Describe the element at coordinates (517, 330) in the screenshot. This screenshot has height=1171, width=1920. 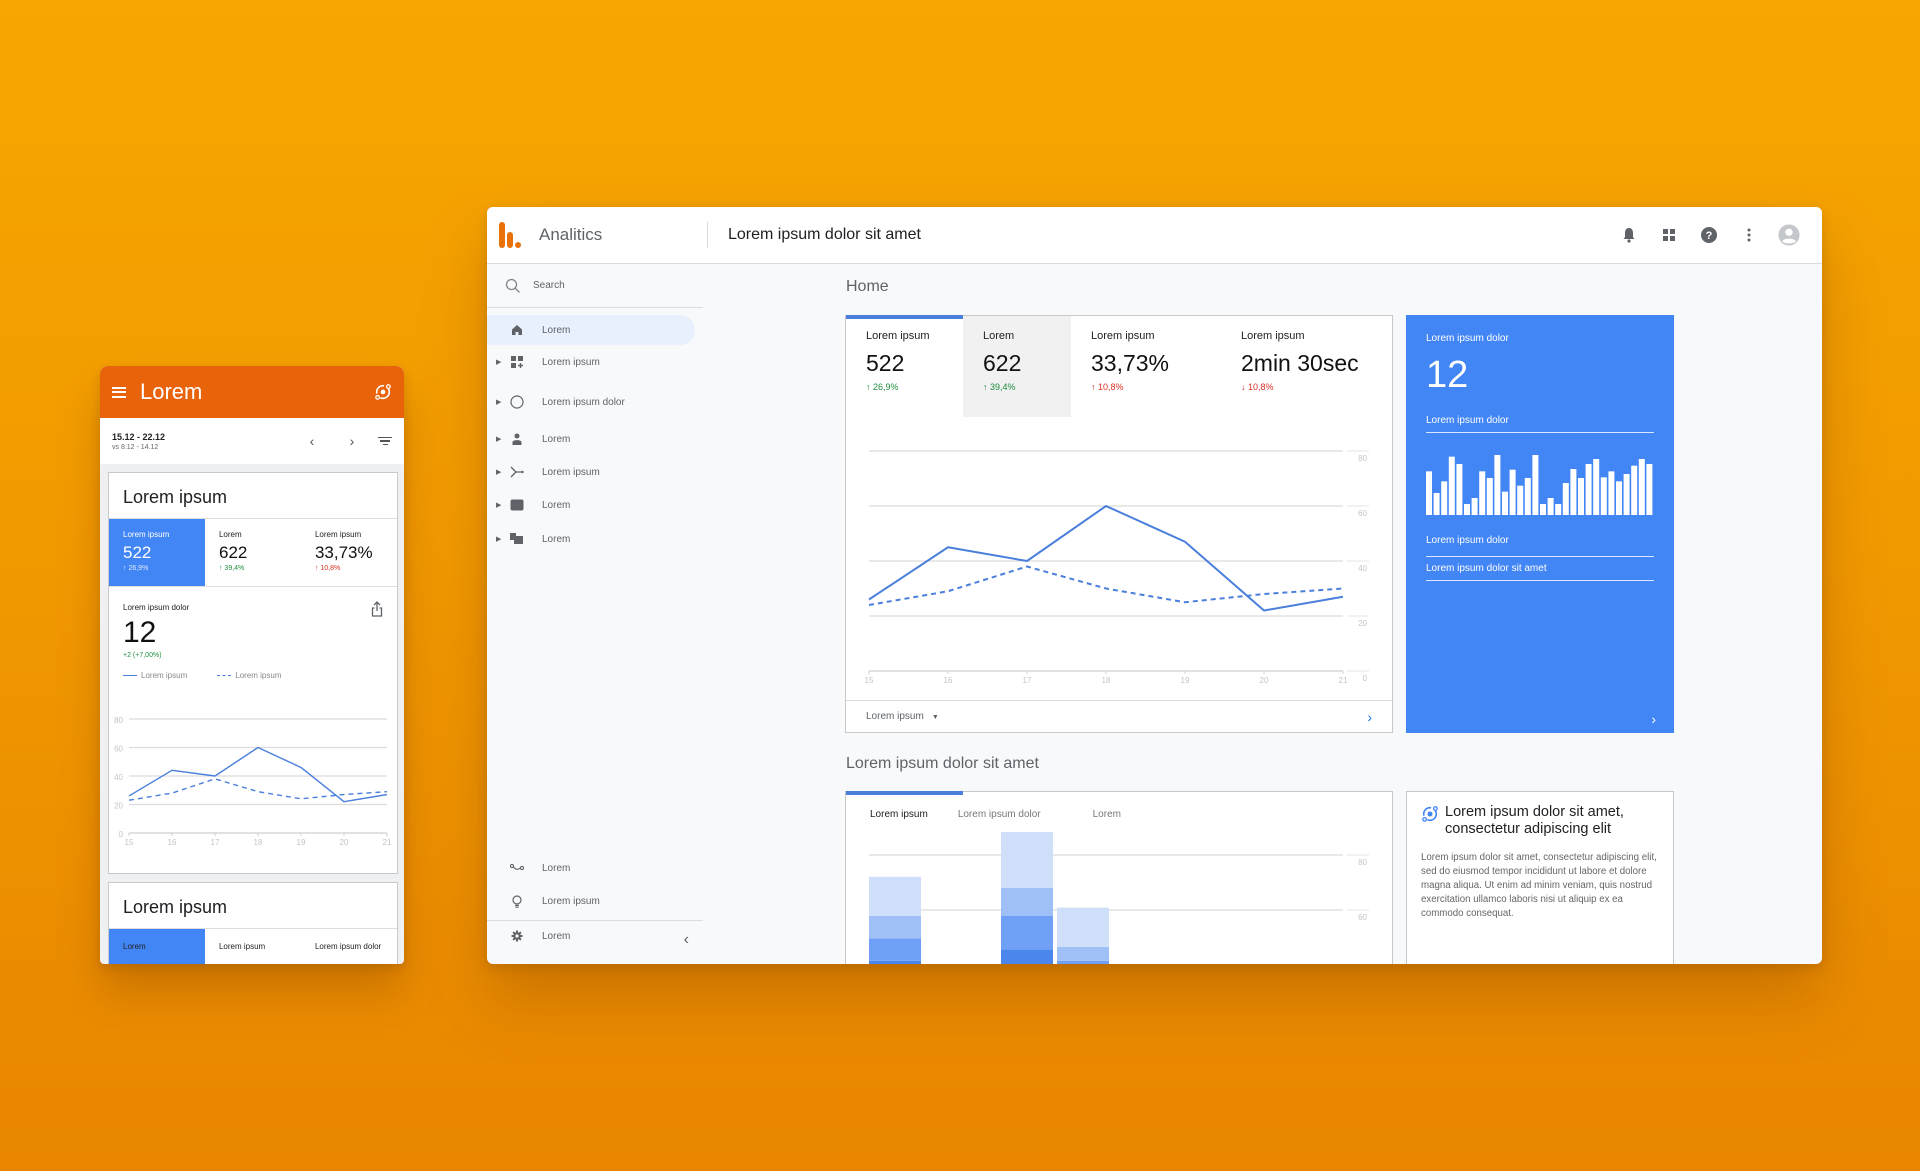
I see `home-icon` at that location.